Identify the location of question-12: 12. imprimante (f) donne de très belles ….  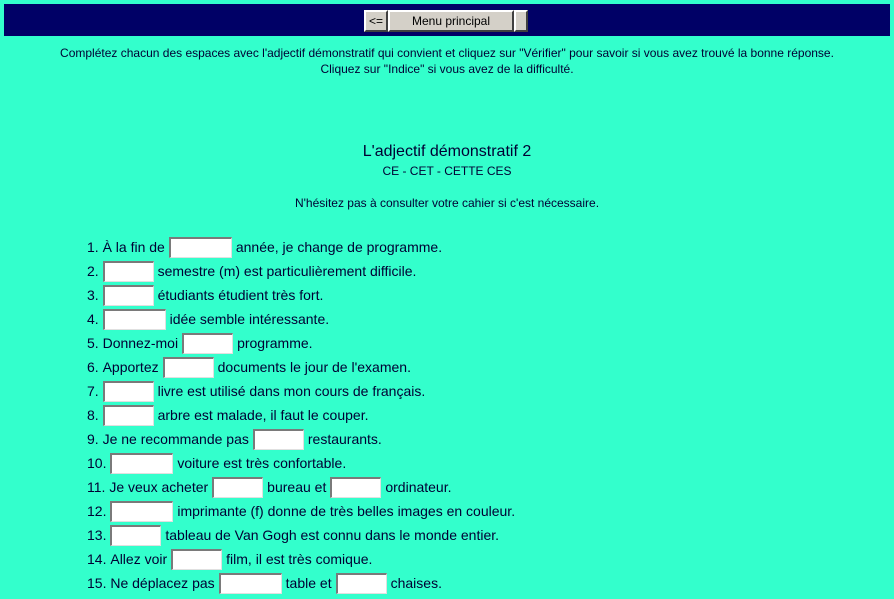
(301, 511).